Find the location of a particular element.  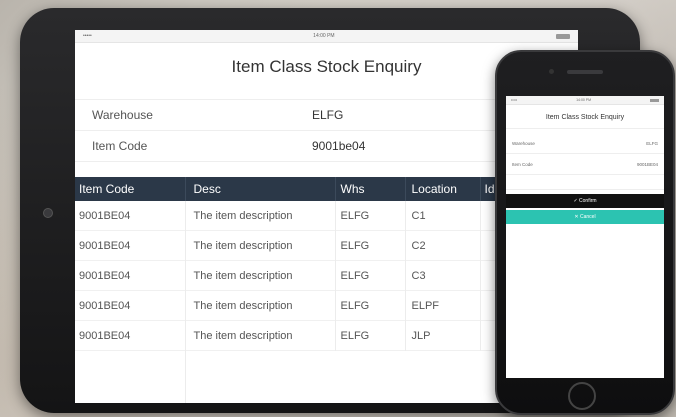

column-header-desc: Desc is located at coordinates (259, 189).